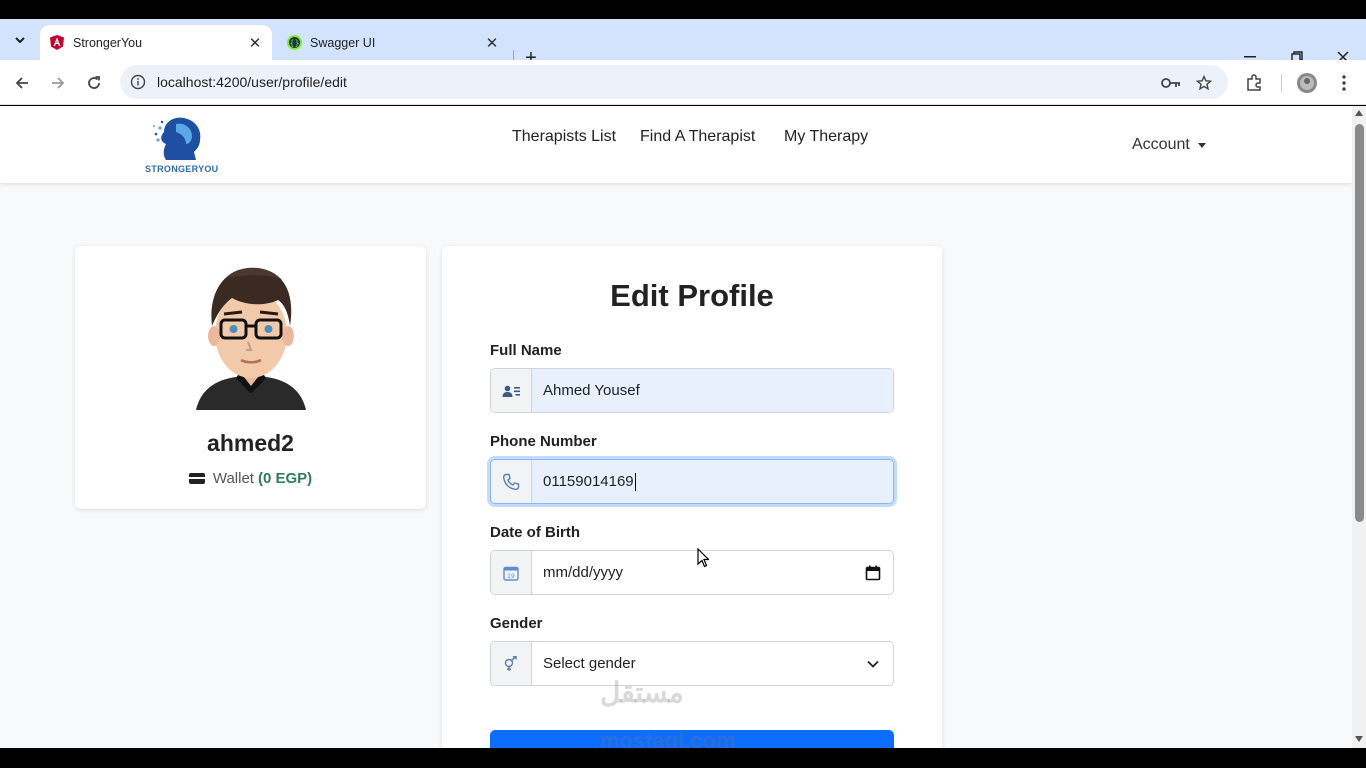 The width and height of the screenshot is (1366, 768). I want to click on angular-icon, so click(57, 43).